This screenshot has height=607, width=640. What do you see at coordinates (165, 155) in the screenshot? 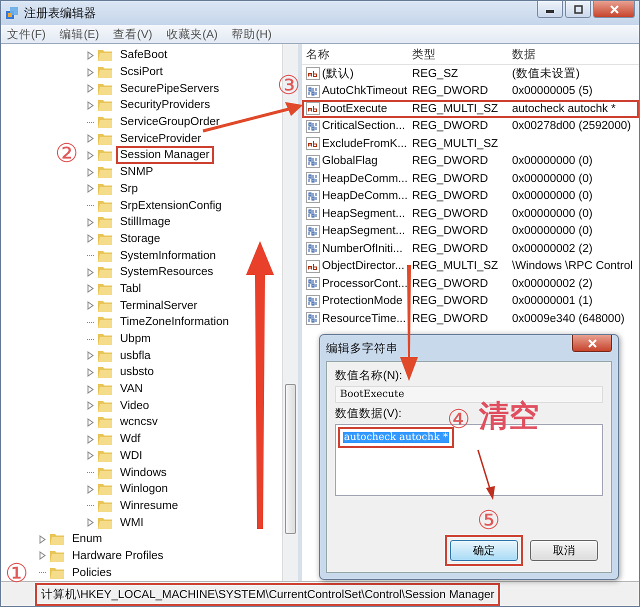
I see `tree-item: Session Manager` at bounding box center [165, 155].